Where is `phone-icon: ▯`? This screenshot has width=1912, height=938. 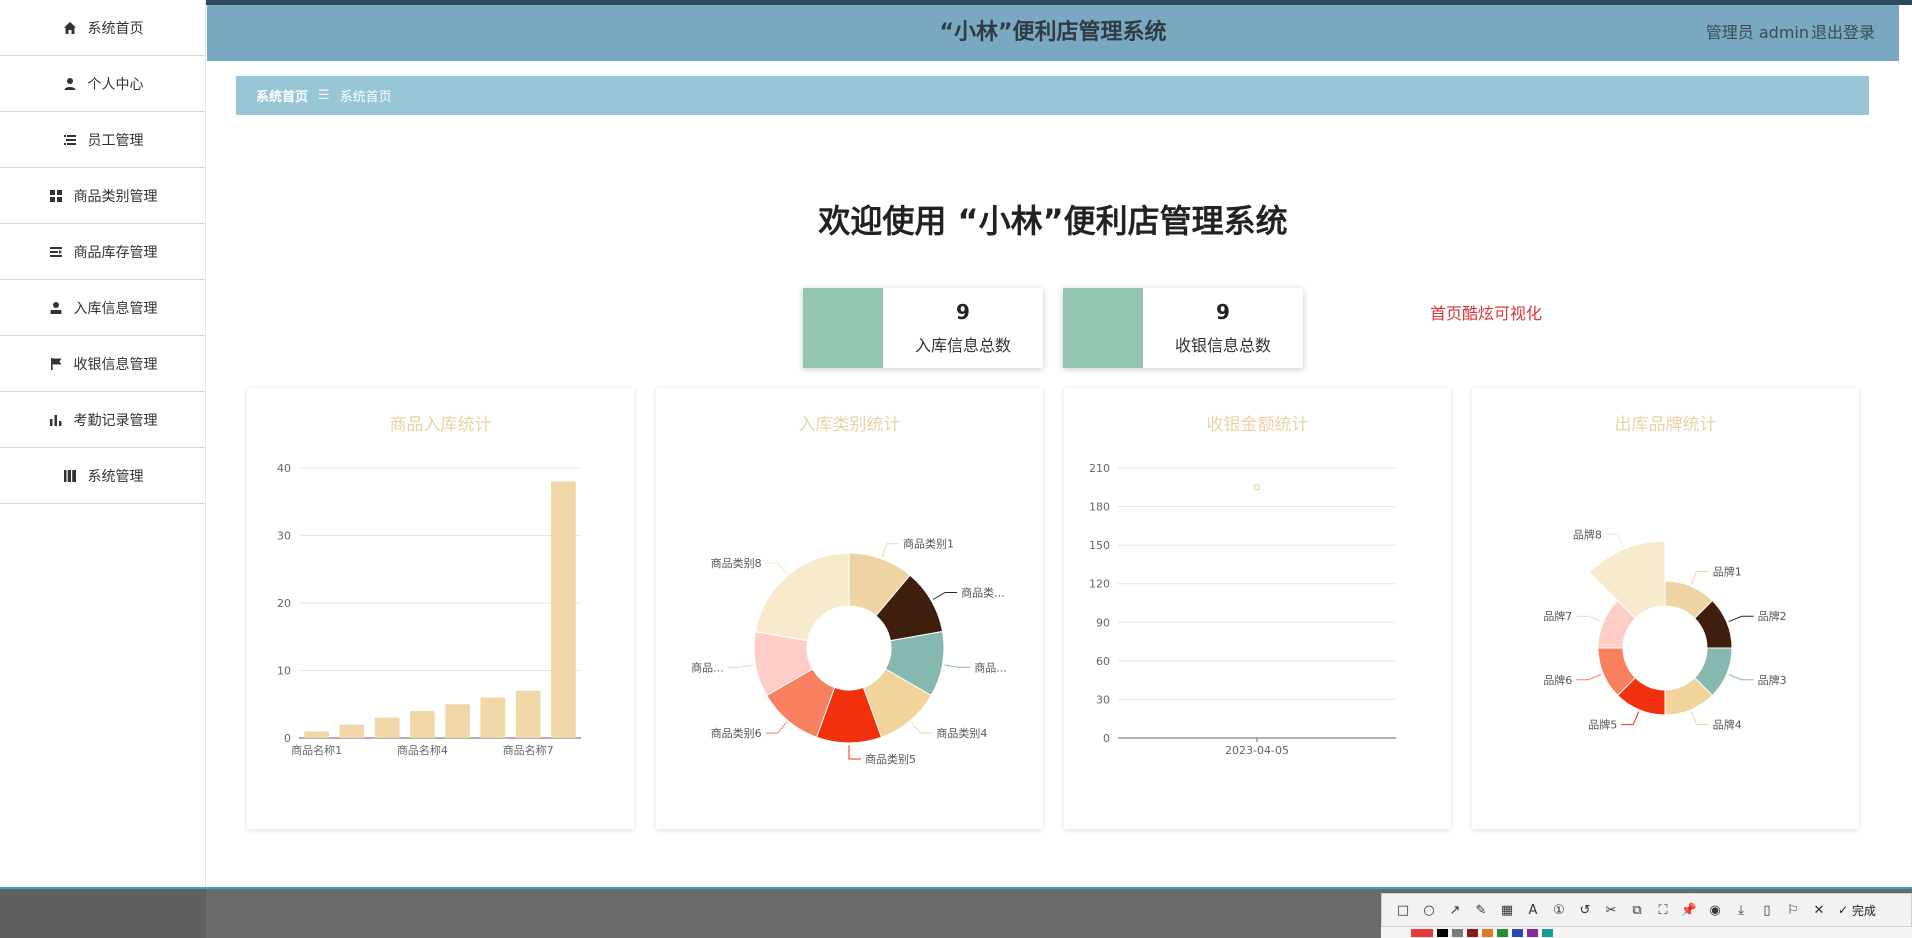 phone-icon: ▯ is located at coordinates (1767, 910).